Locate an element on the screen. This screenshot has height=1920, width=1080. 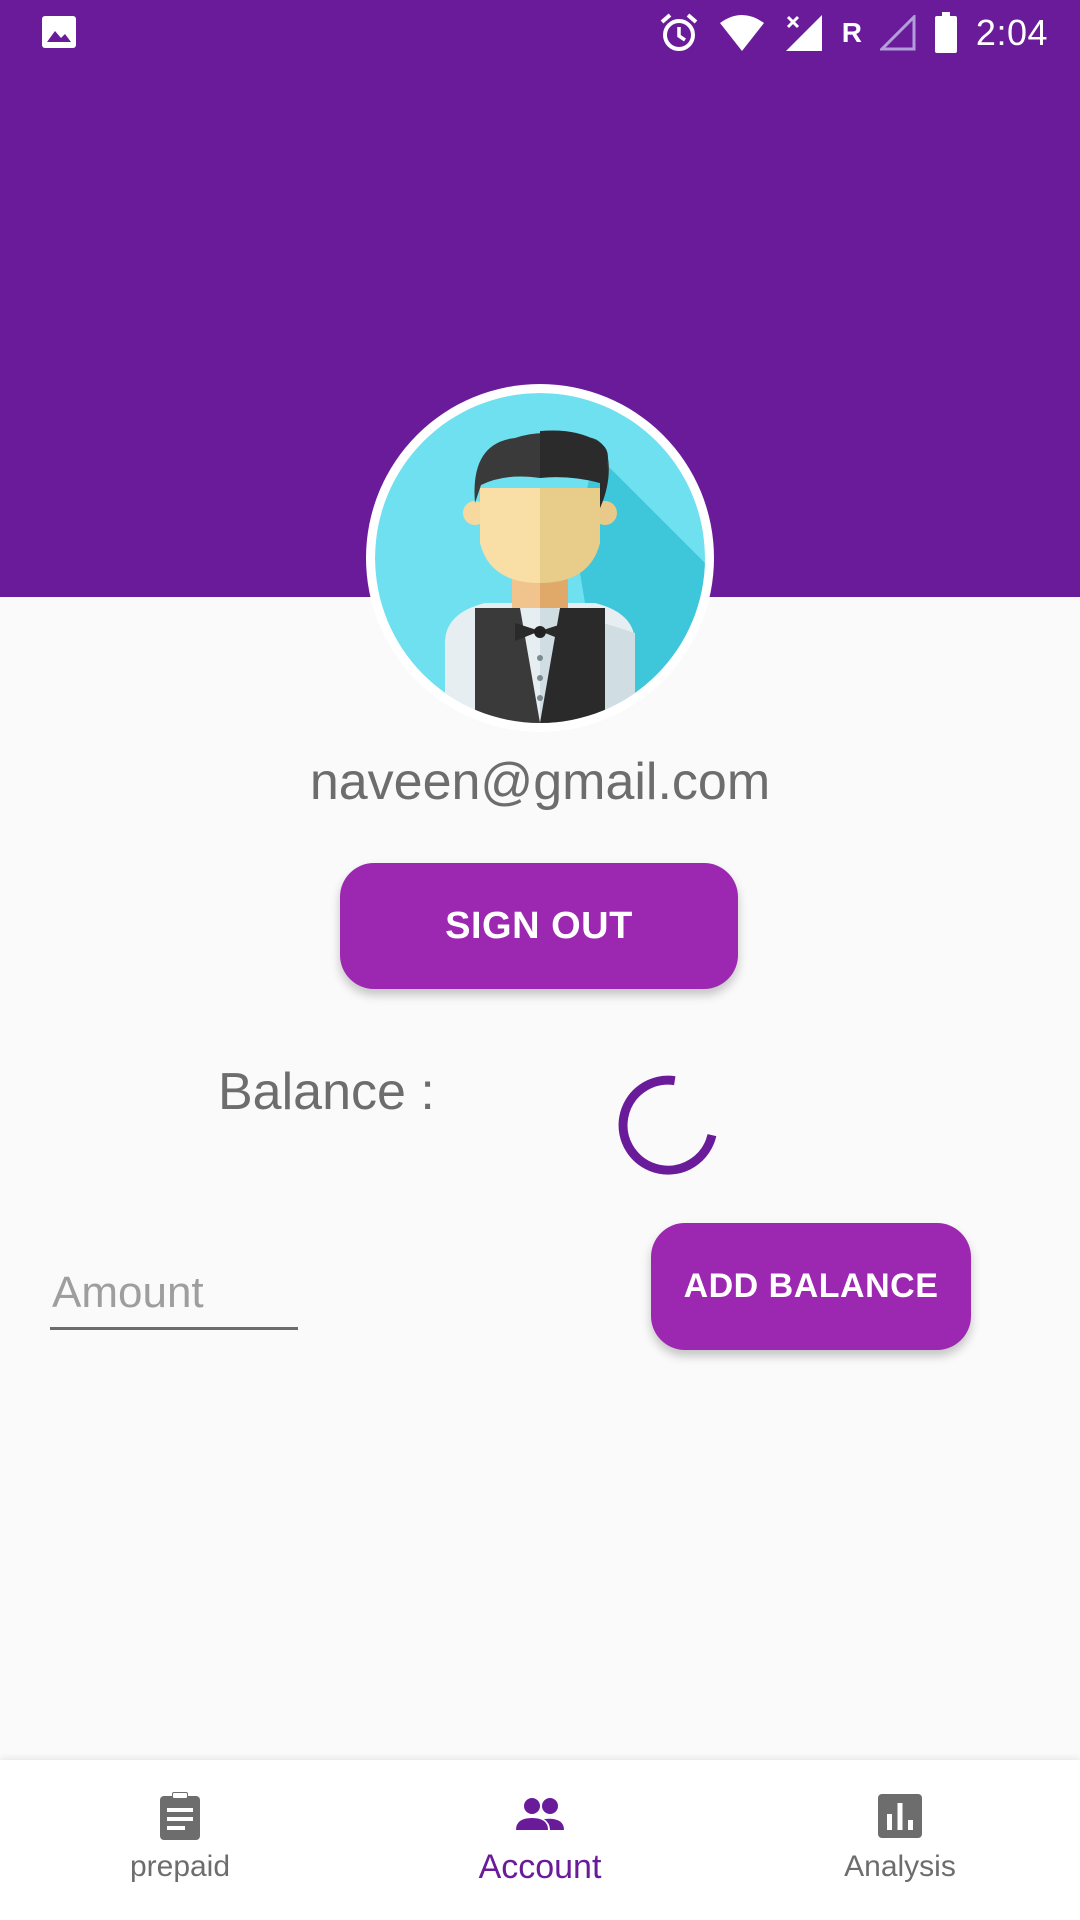
status-bar: R 2:04 is located at coordinates (540, 33).